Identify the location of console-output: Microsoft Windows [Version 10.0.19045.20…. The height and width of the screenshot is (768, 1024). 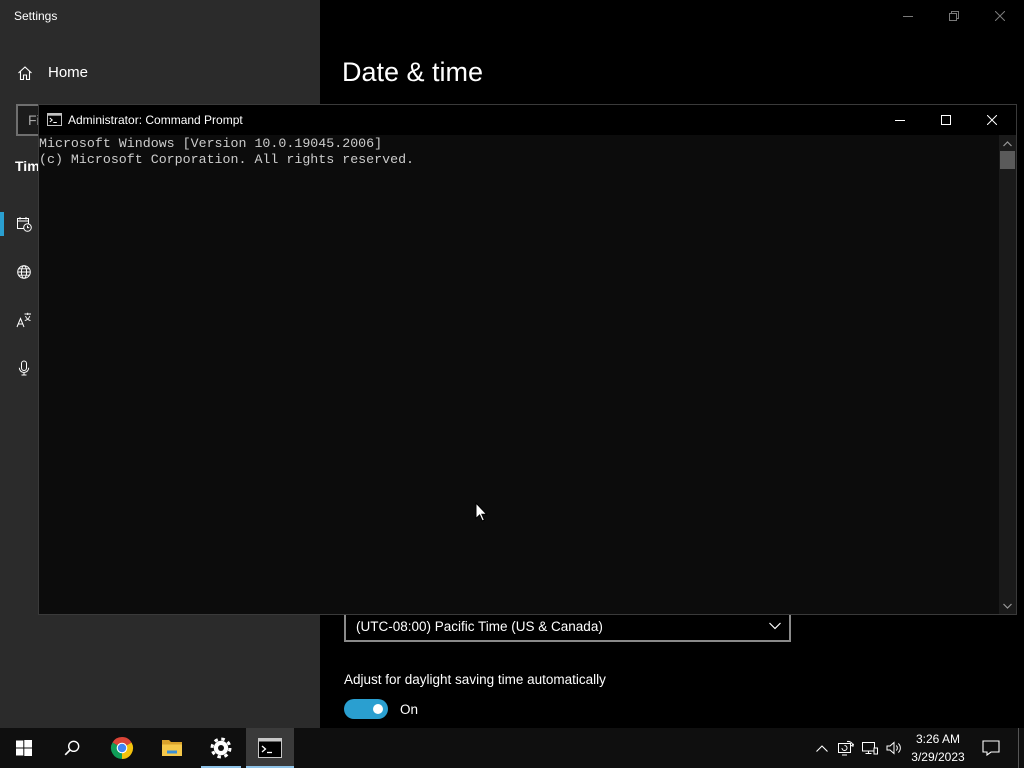
(226, 152).